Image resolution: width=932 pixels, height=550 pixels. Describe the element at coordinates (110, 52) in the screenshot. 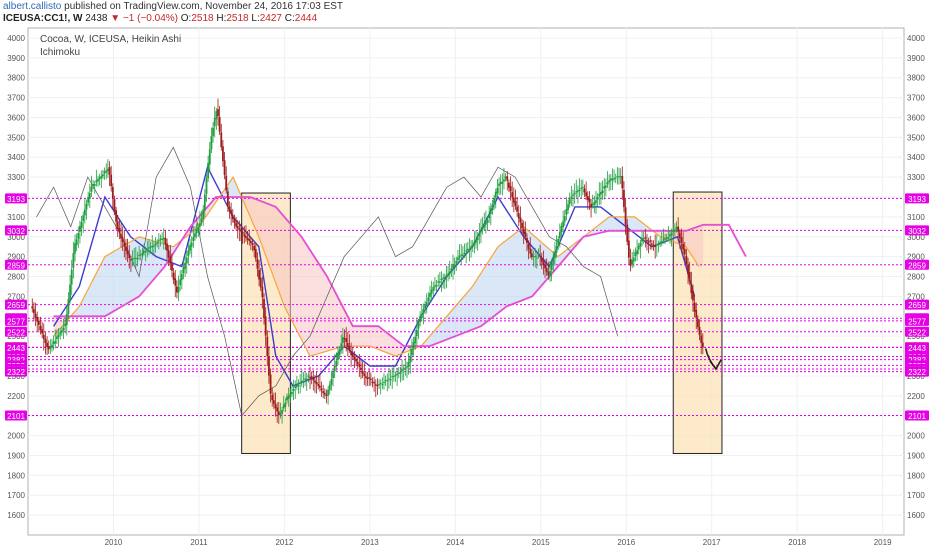

I see `indicator-title: Ichimoku` at that location.